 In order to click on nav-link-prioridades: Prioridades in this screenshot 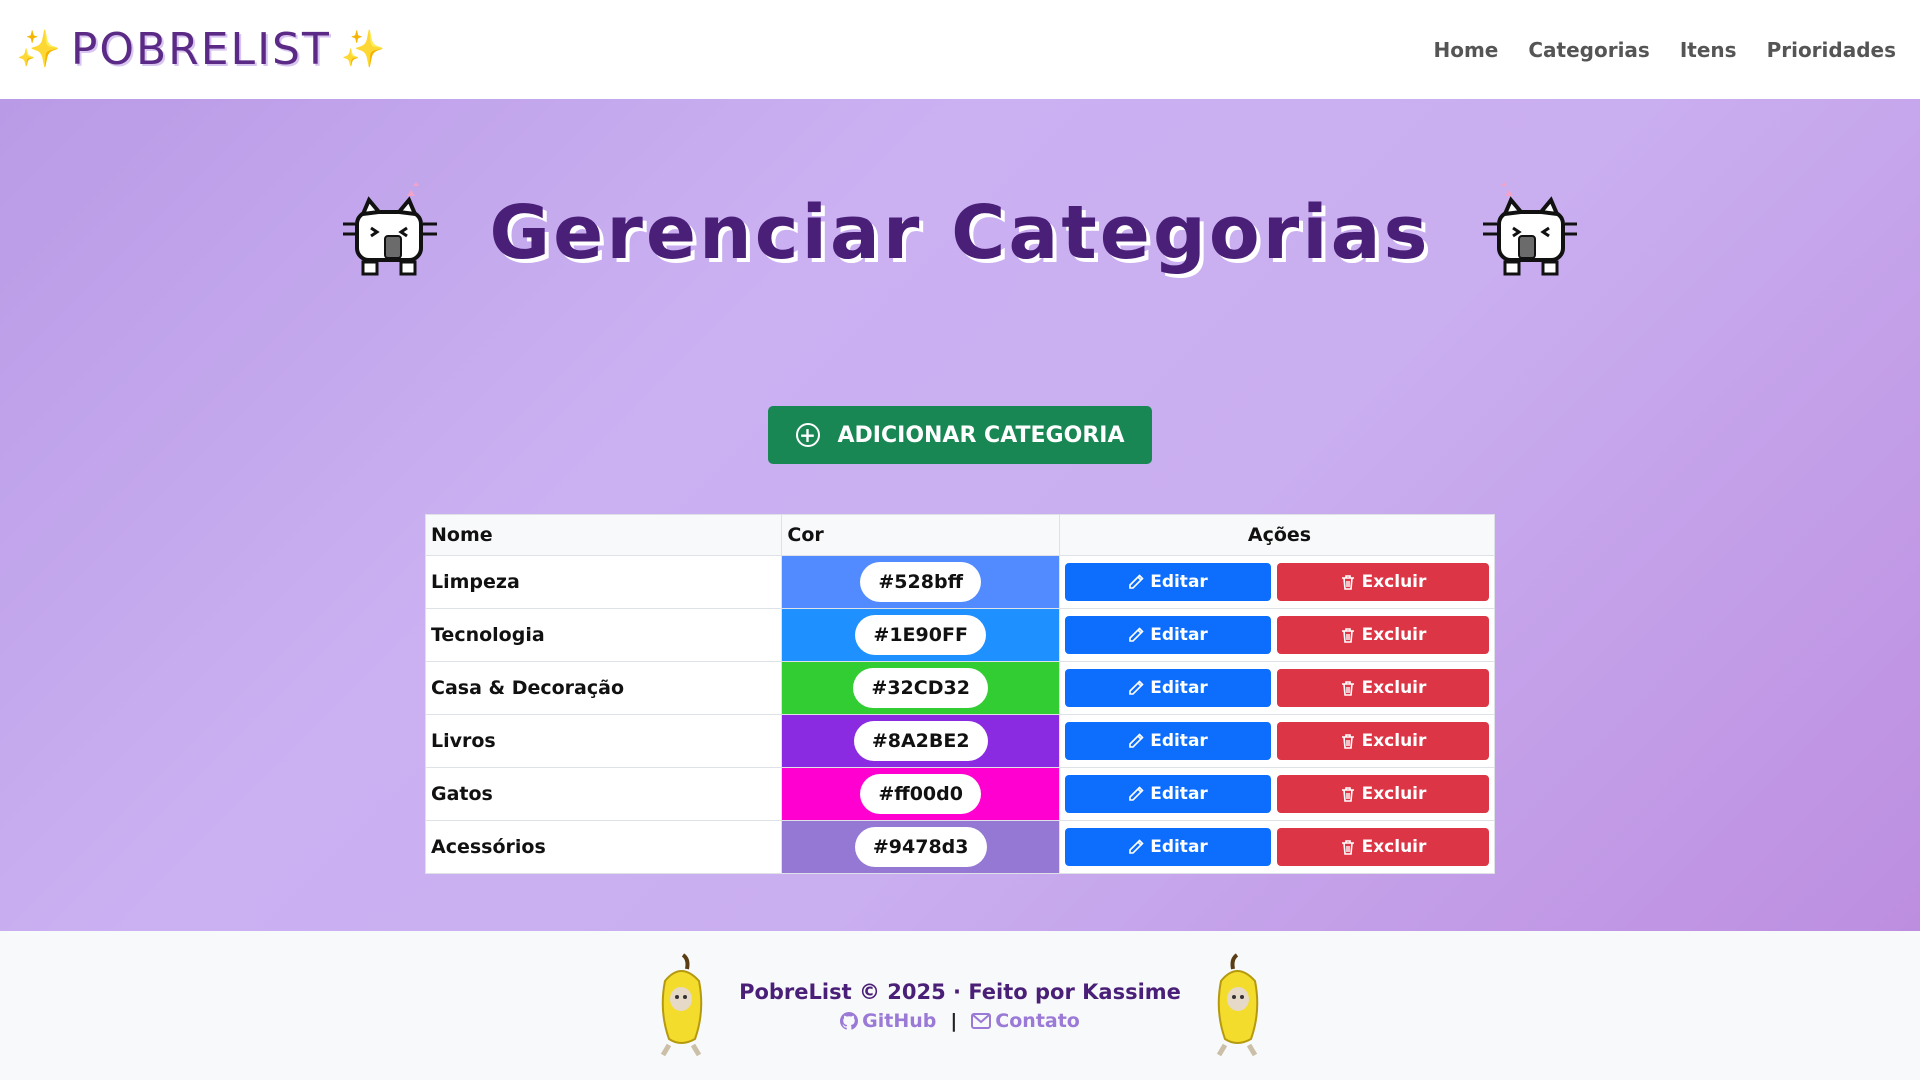, I will do `click(1831, 50)`.